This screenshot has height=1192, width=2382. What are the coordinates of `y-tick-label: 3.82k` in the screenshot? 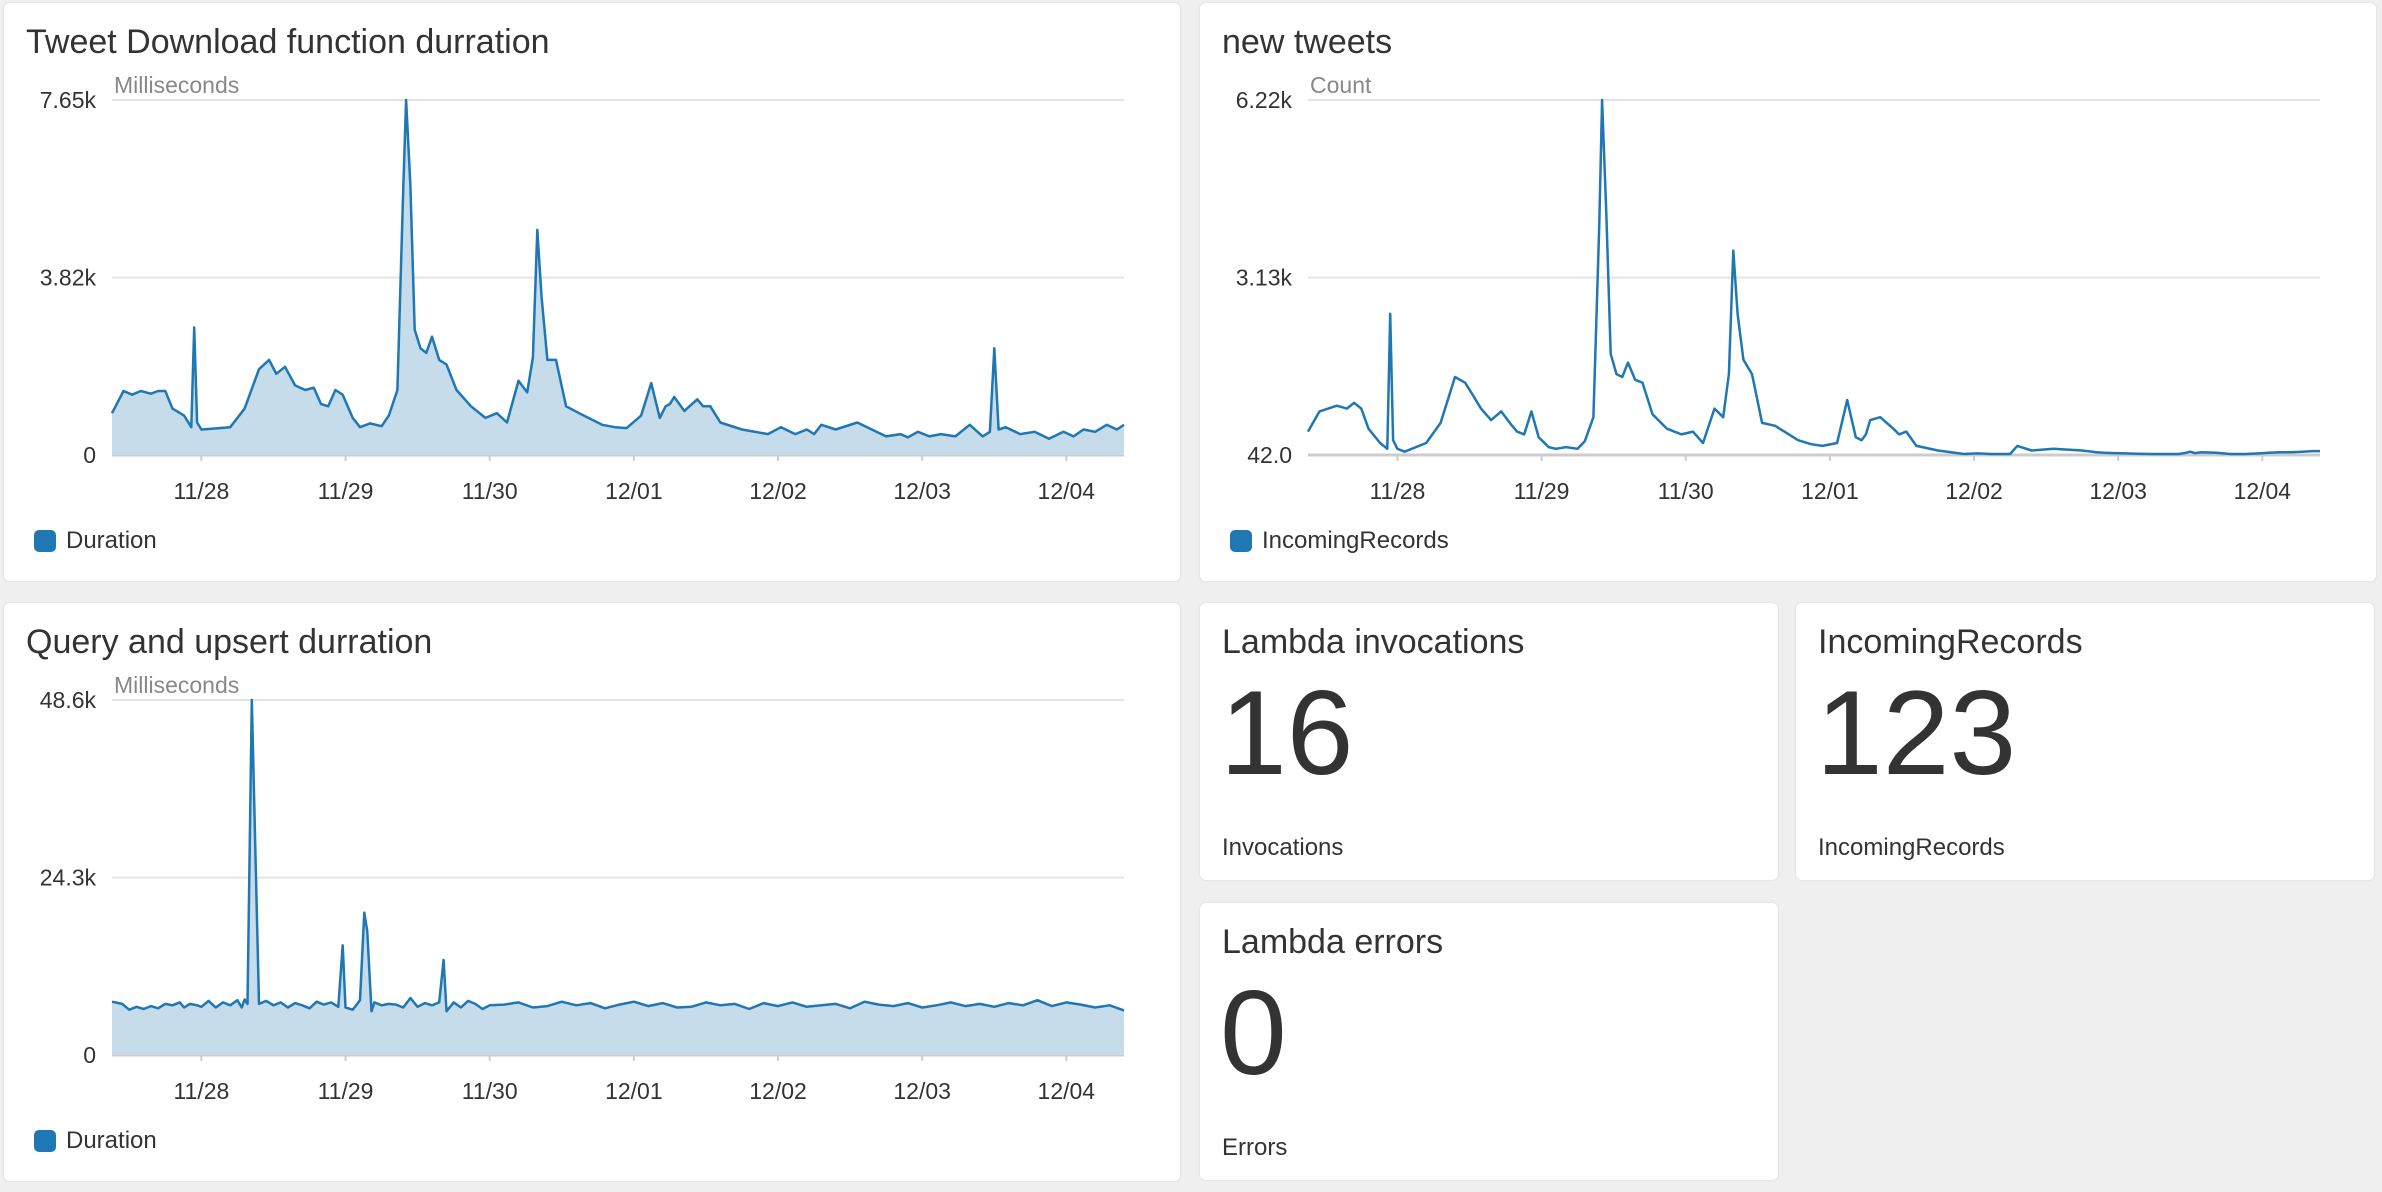 It's located at (68, 278).